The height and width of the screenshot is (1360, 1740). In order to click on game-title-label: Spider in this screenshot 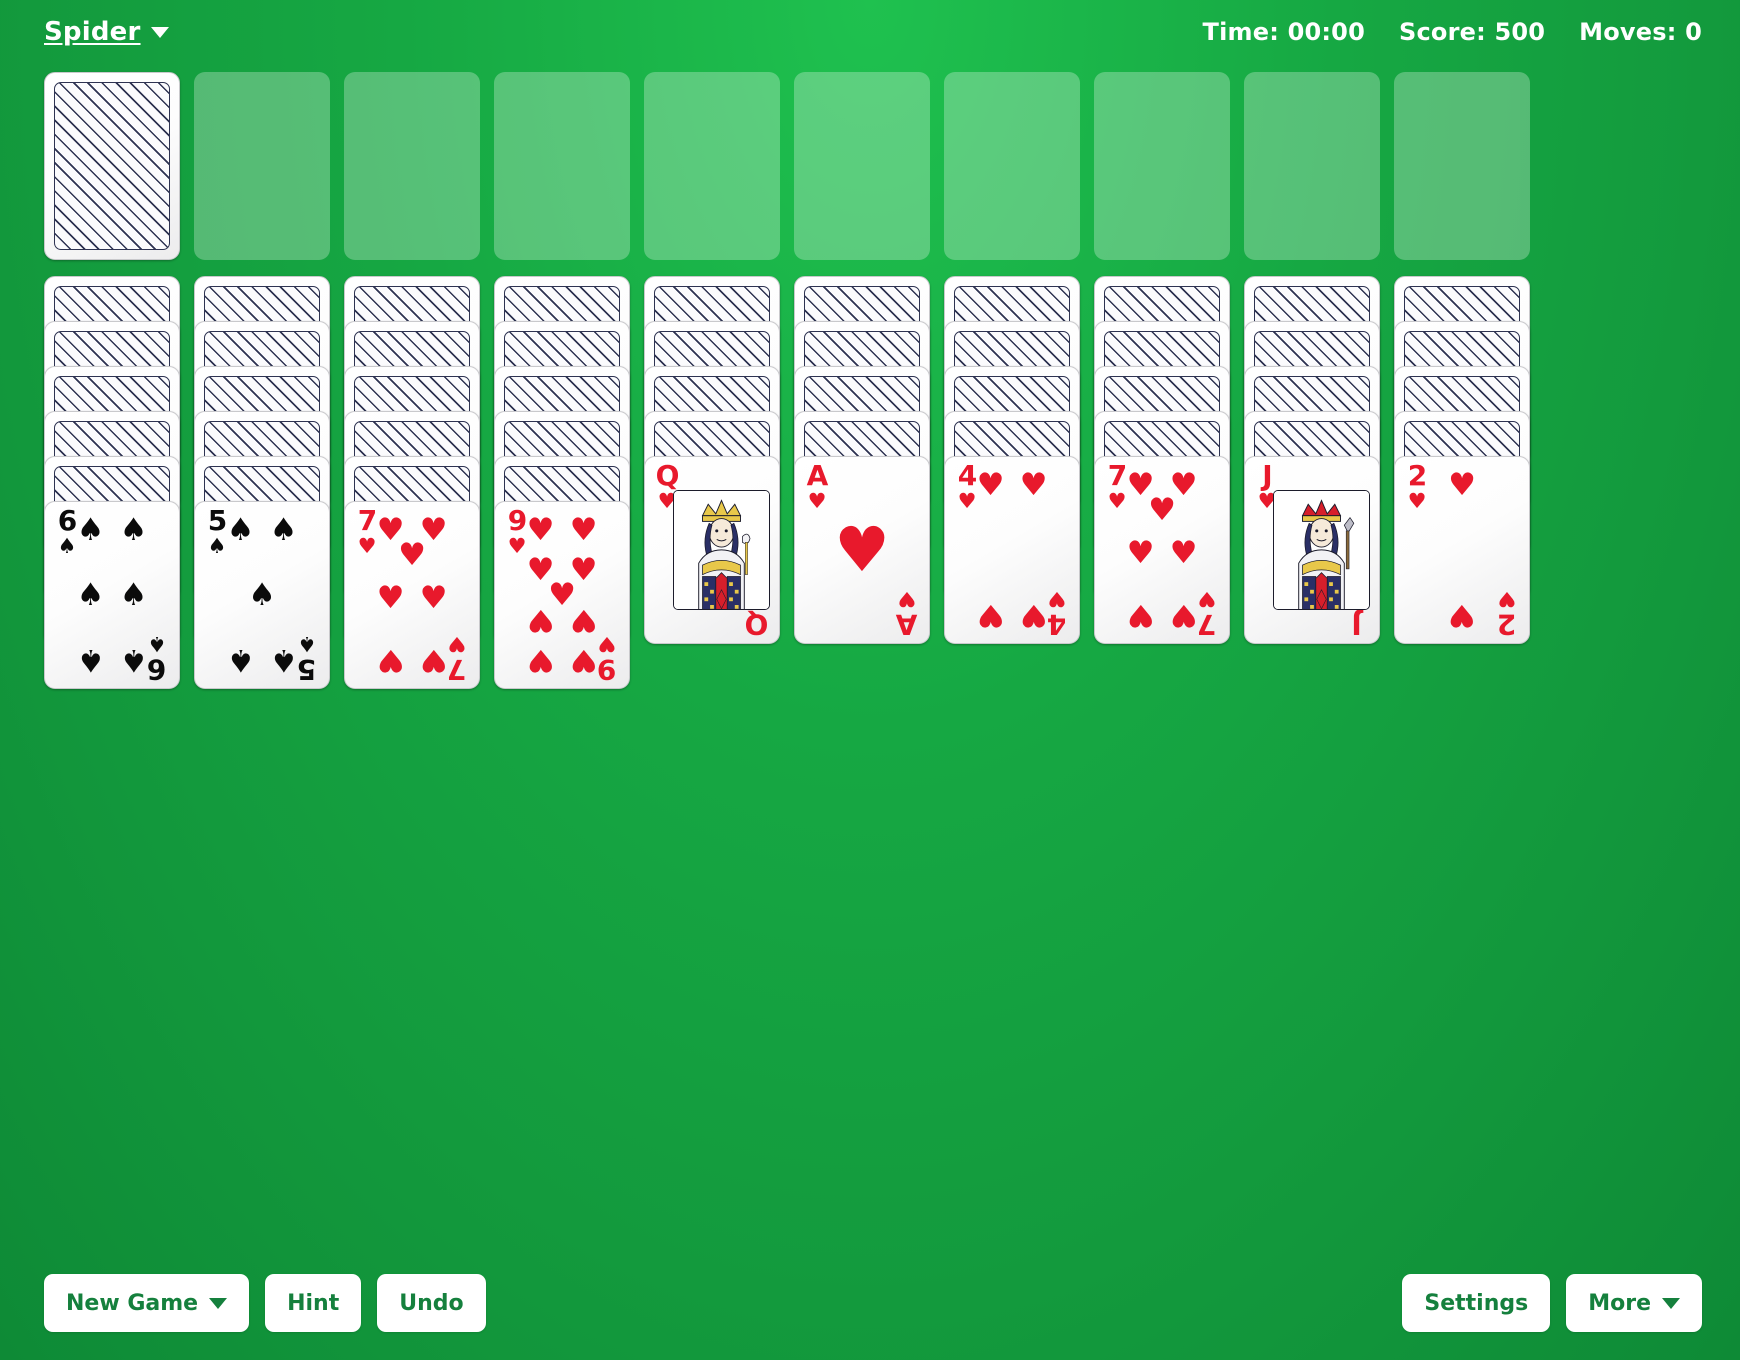, I will do `click(92, 32)`.